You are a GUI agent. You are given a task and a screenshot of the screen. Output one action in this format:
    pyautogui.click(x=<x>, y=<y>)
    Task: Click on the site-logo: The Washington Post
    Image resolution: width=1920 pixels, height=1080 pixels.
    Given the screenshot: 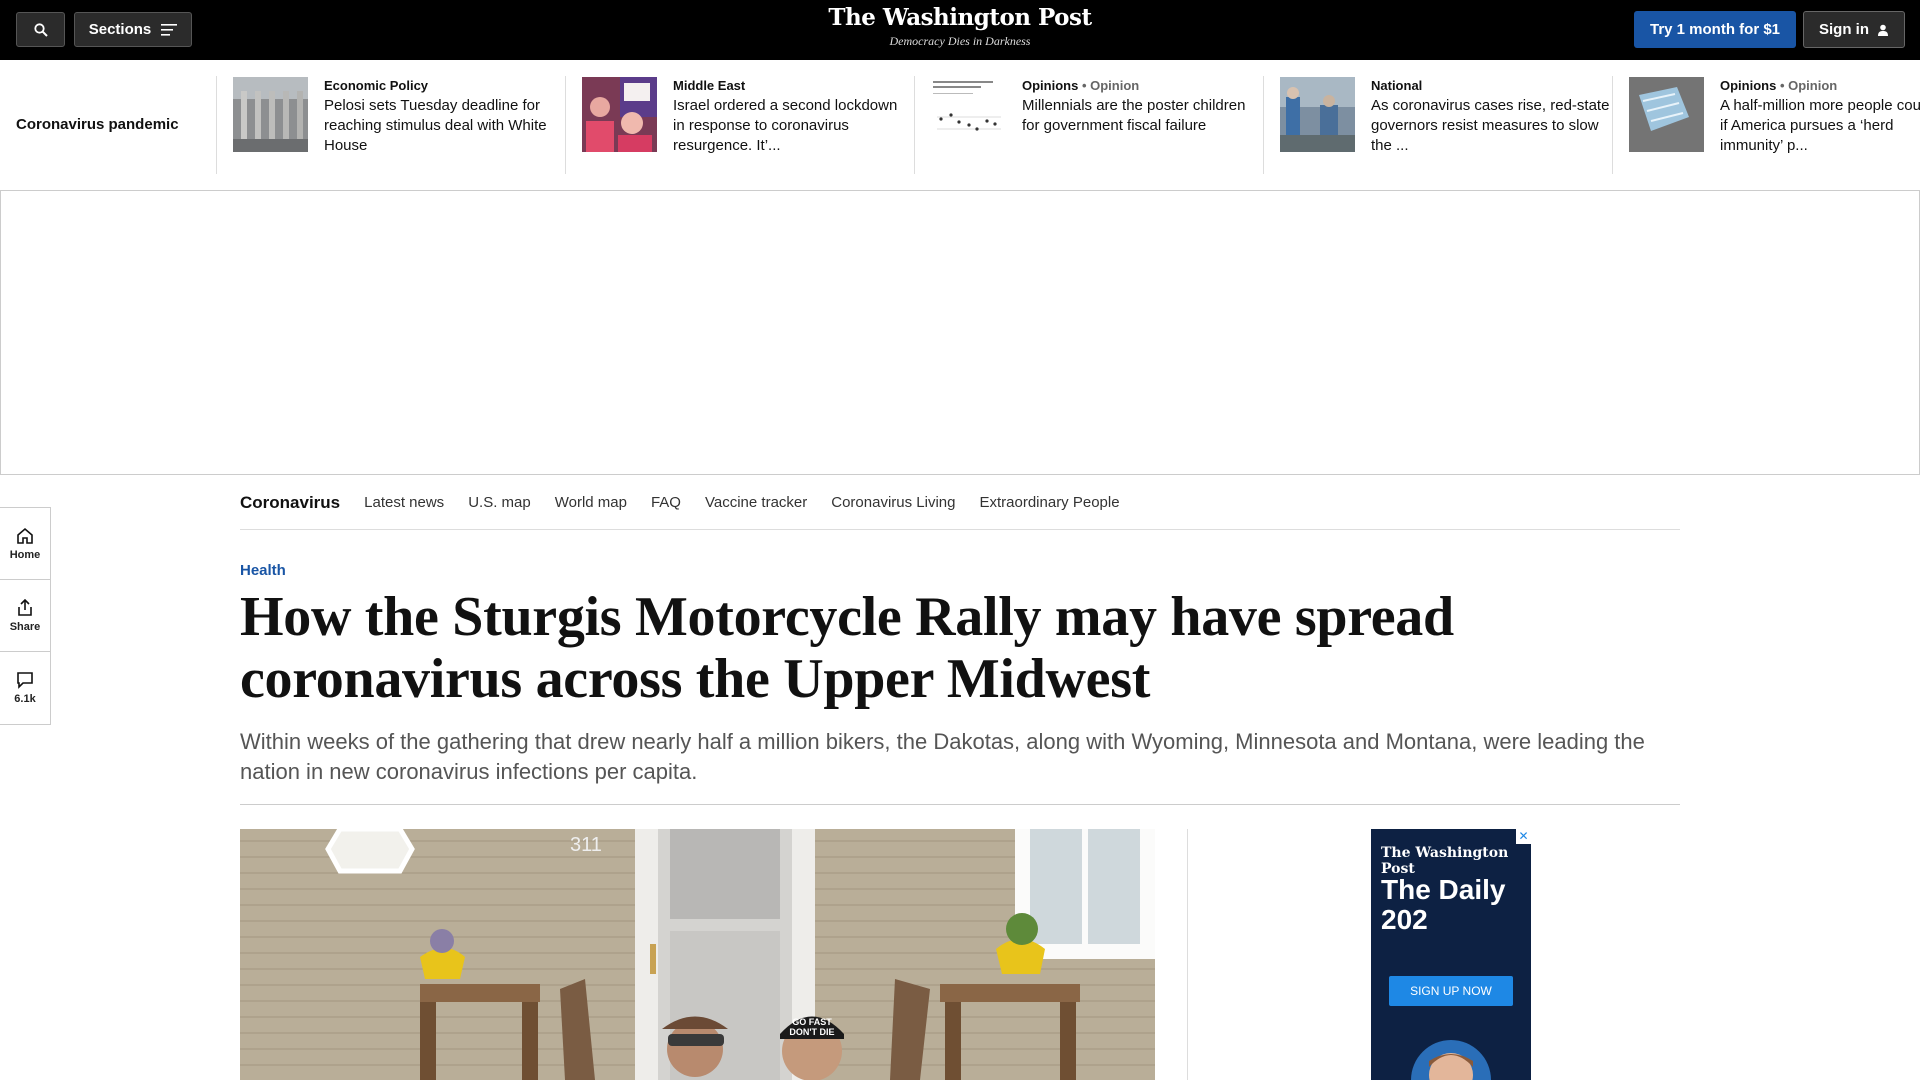 What is the action you would take?
    pyautogui.click(x=960, y=17)
    